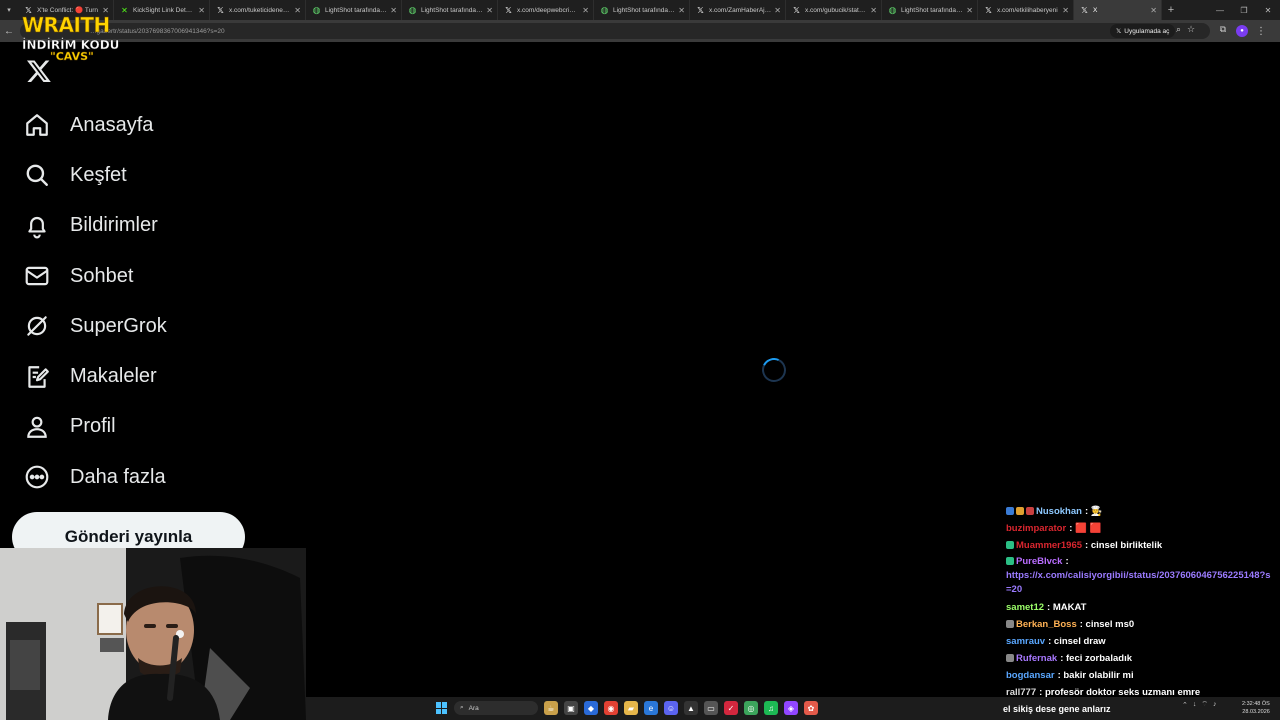  I want to click on omnibox: …gabertr/status/2037698367006941346?s=20, so click(615, 31).